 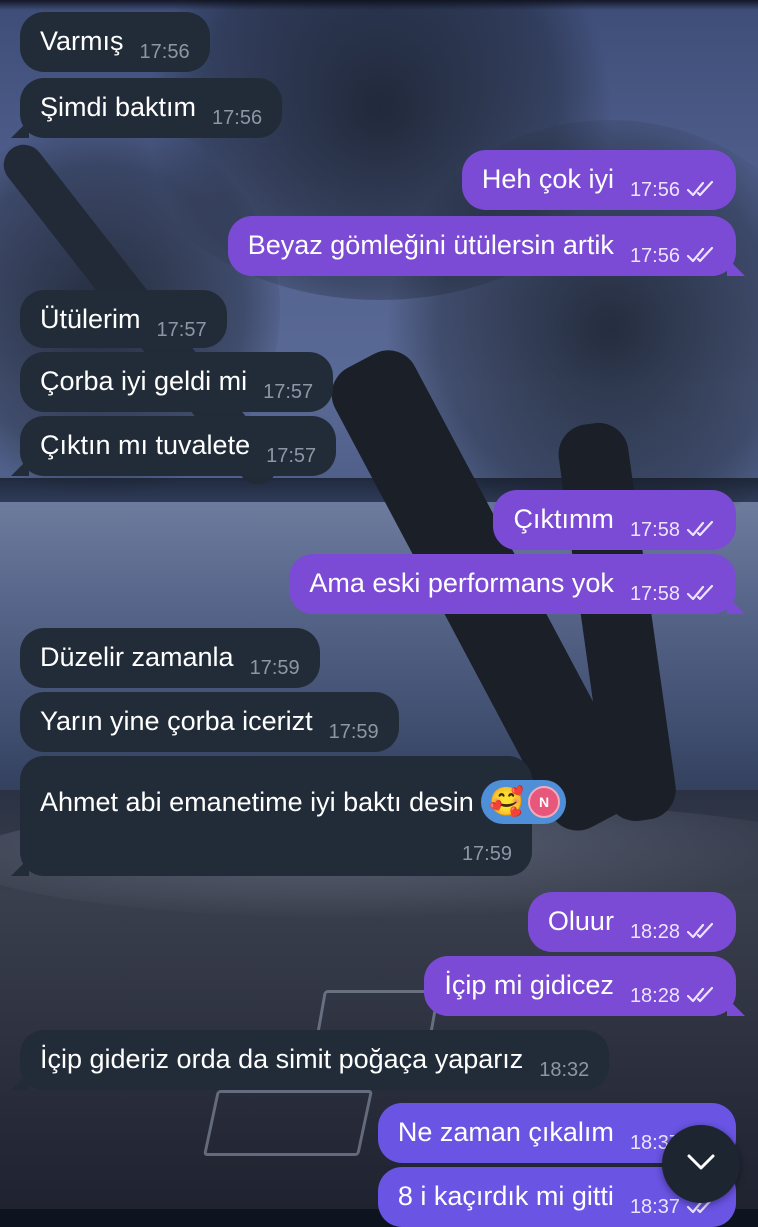 What do you see at coordinates (257, 802) in the screenshot?
I see `message-text: Ahmet abi emanetime iyi baktı desin` at bounding box center [257, 802].